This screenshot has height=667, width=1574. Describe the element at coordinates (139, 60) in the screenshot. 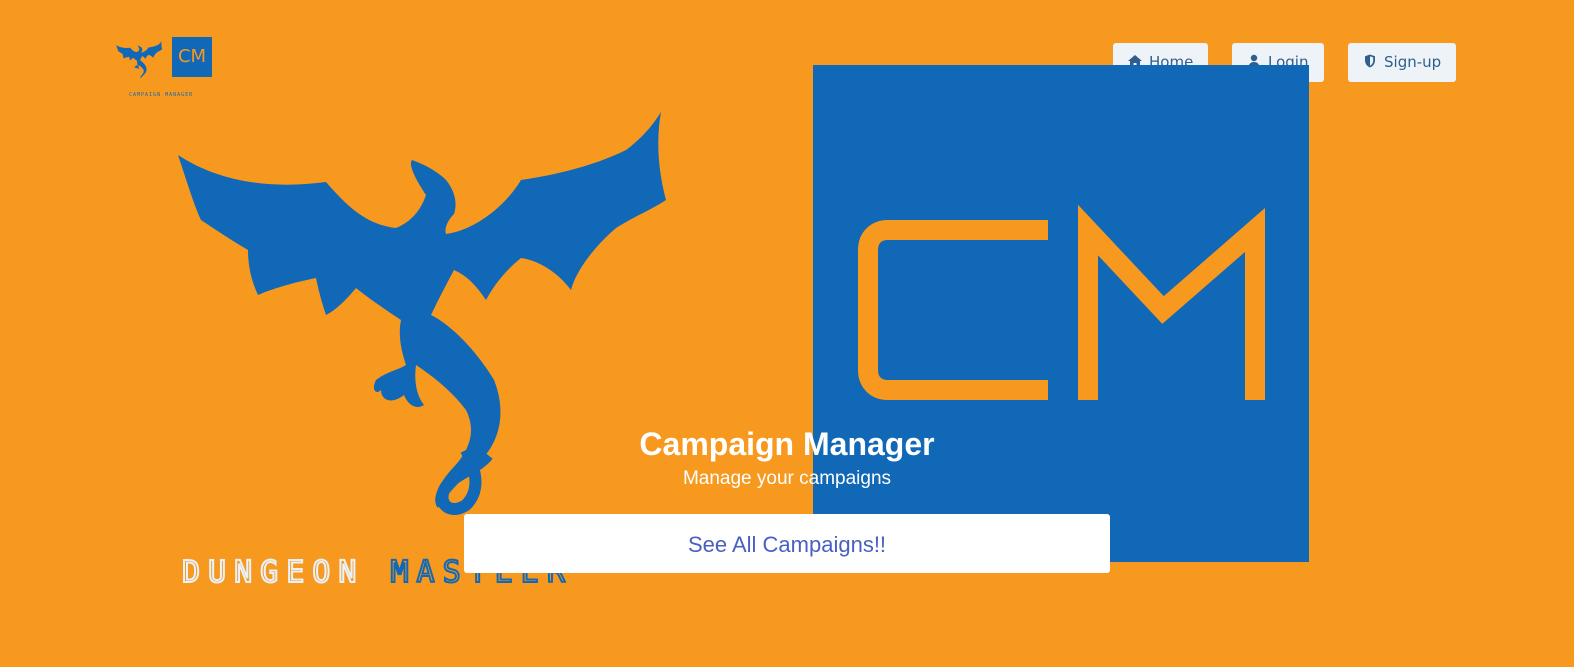

I see `mini-dragon-icon` at that location.